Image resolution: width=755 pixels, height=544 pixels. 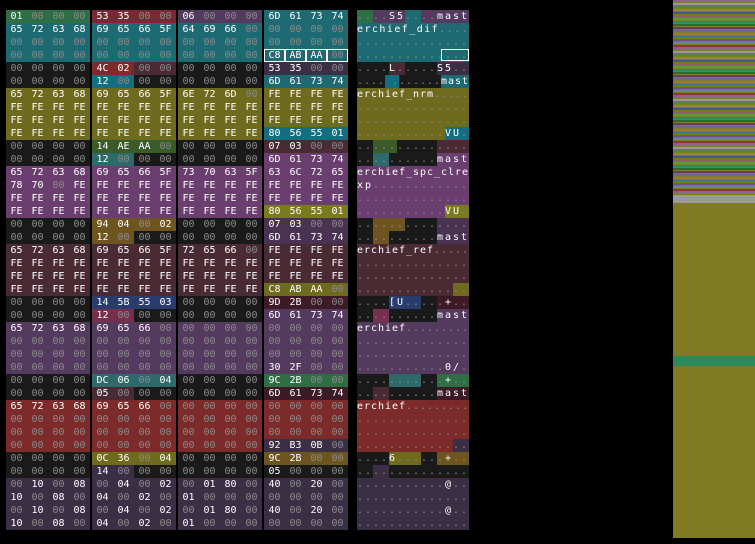 What do you see at coordinates (449, 133) in the screenshot?
I see `ascii-char: V` at bounding box center [449, 133].